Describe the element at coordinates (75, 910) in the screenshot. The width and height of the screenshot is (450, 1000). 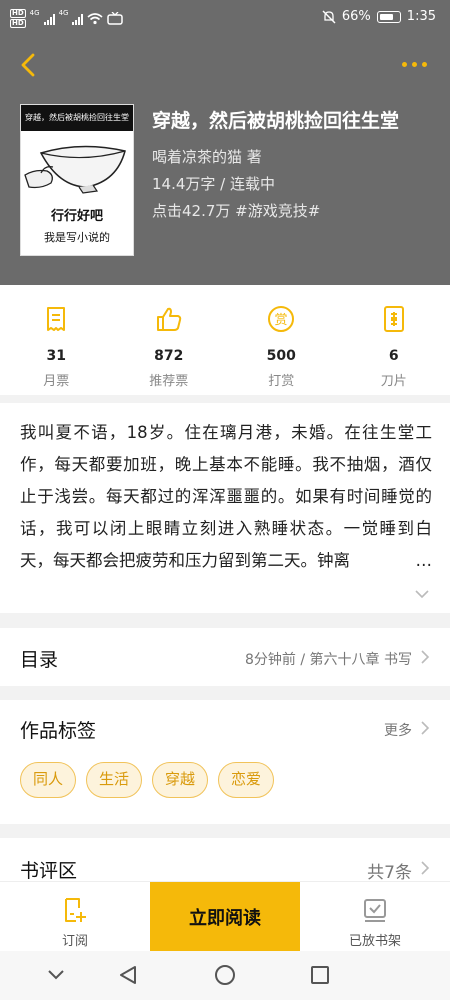
I see `subscribe-icon` at that location.